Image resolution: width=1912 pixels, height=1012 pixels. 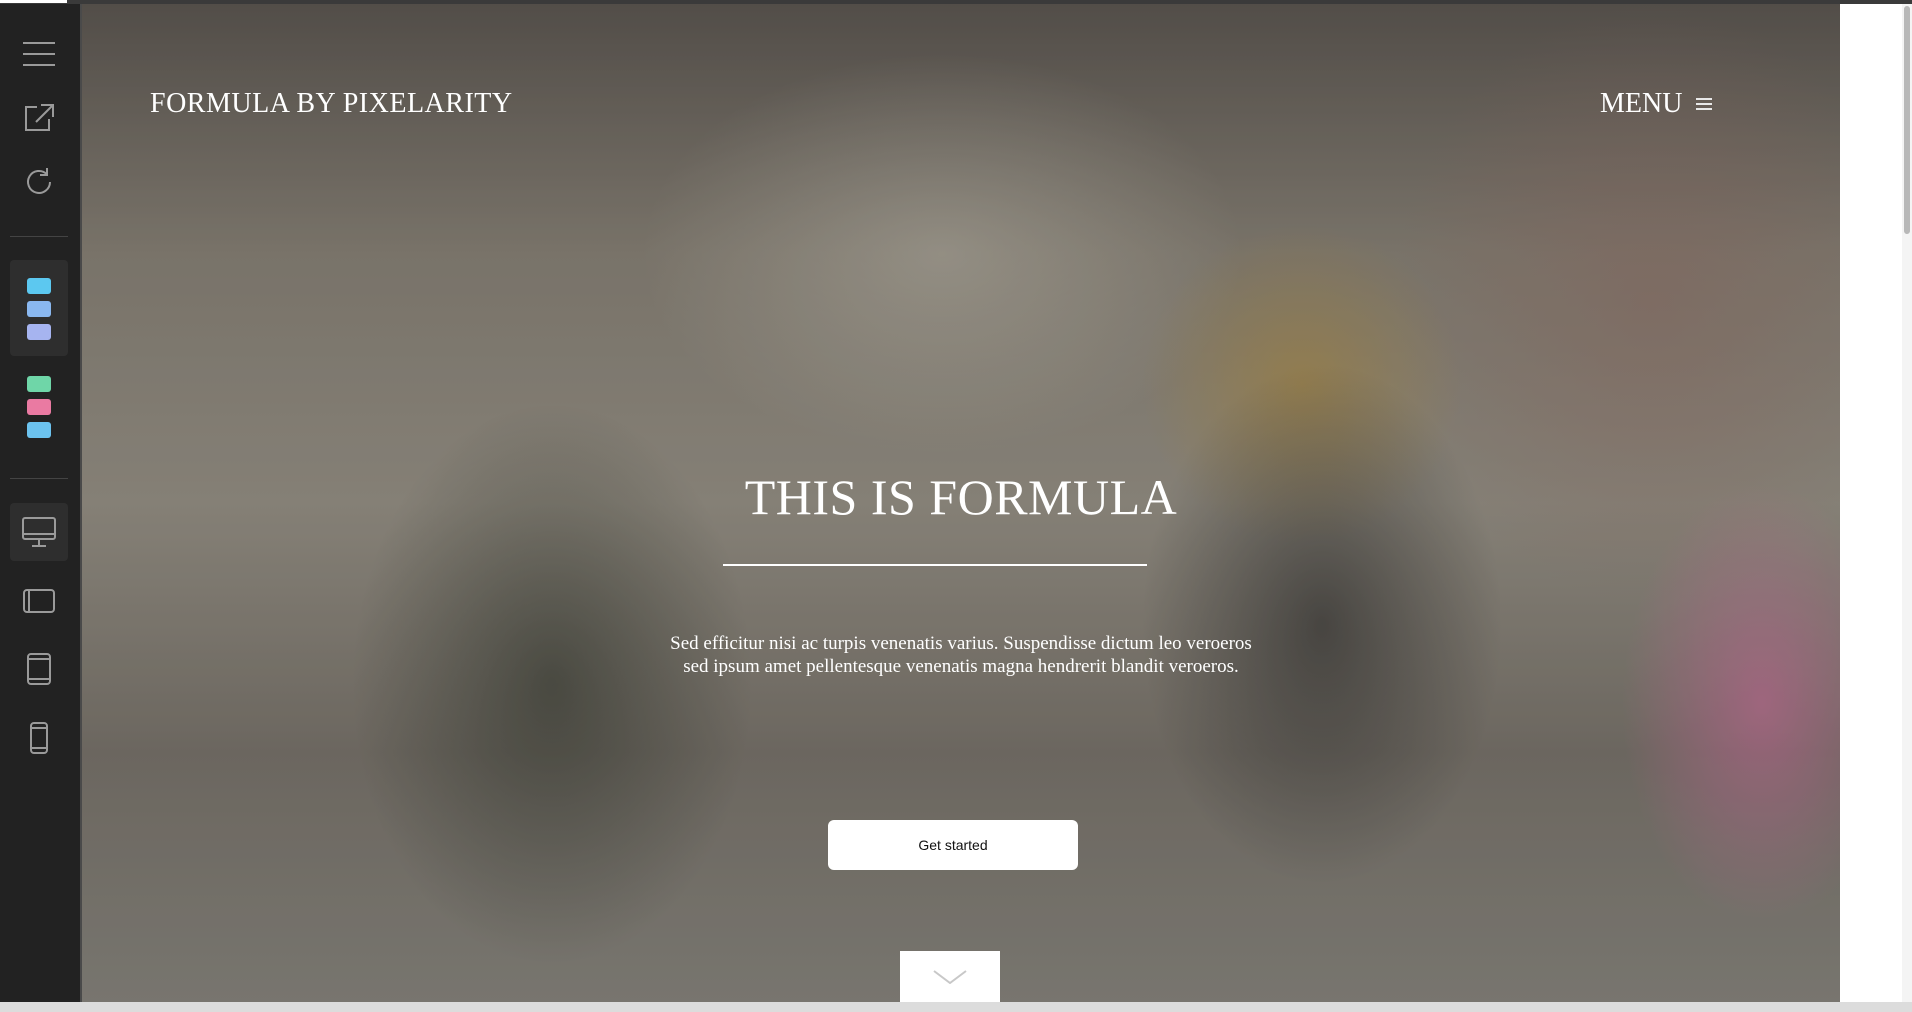 I want to click on scroll-down-button, so click(x=950, y=976).